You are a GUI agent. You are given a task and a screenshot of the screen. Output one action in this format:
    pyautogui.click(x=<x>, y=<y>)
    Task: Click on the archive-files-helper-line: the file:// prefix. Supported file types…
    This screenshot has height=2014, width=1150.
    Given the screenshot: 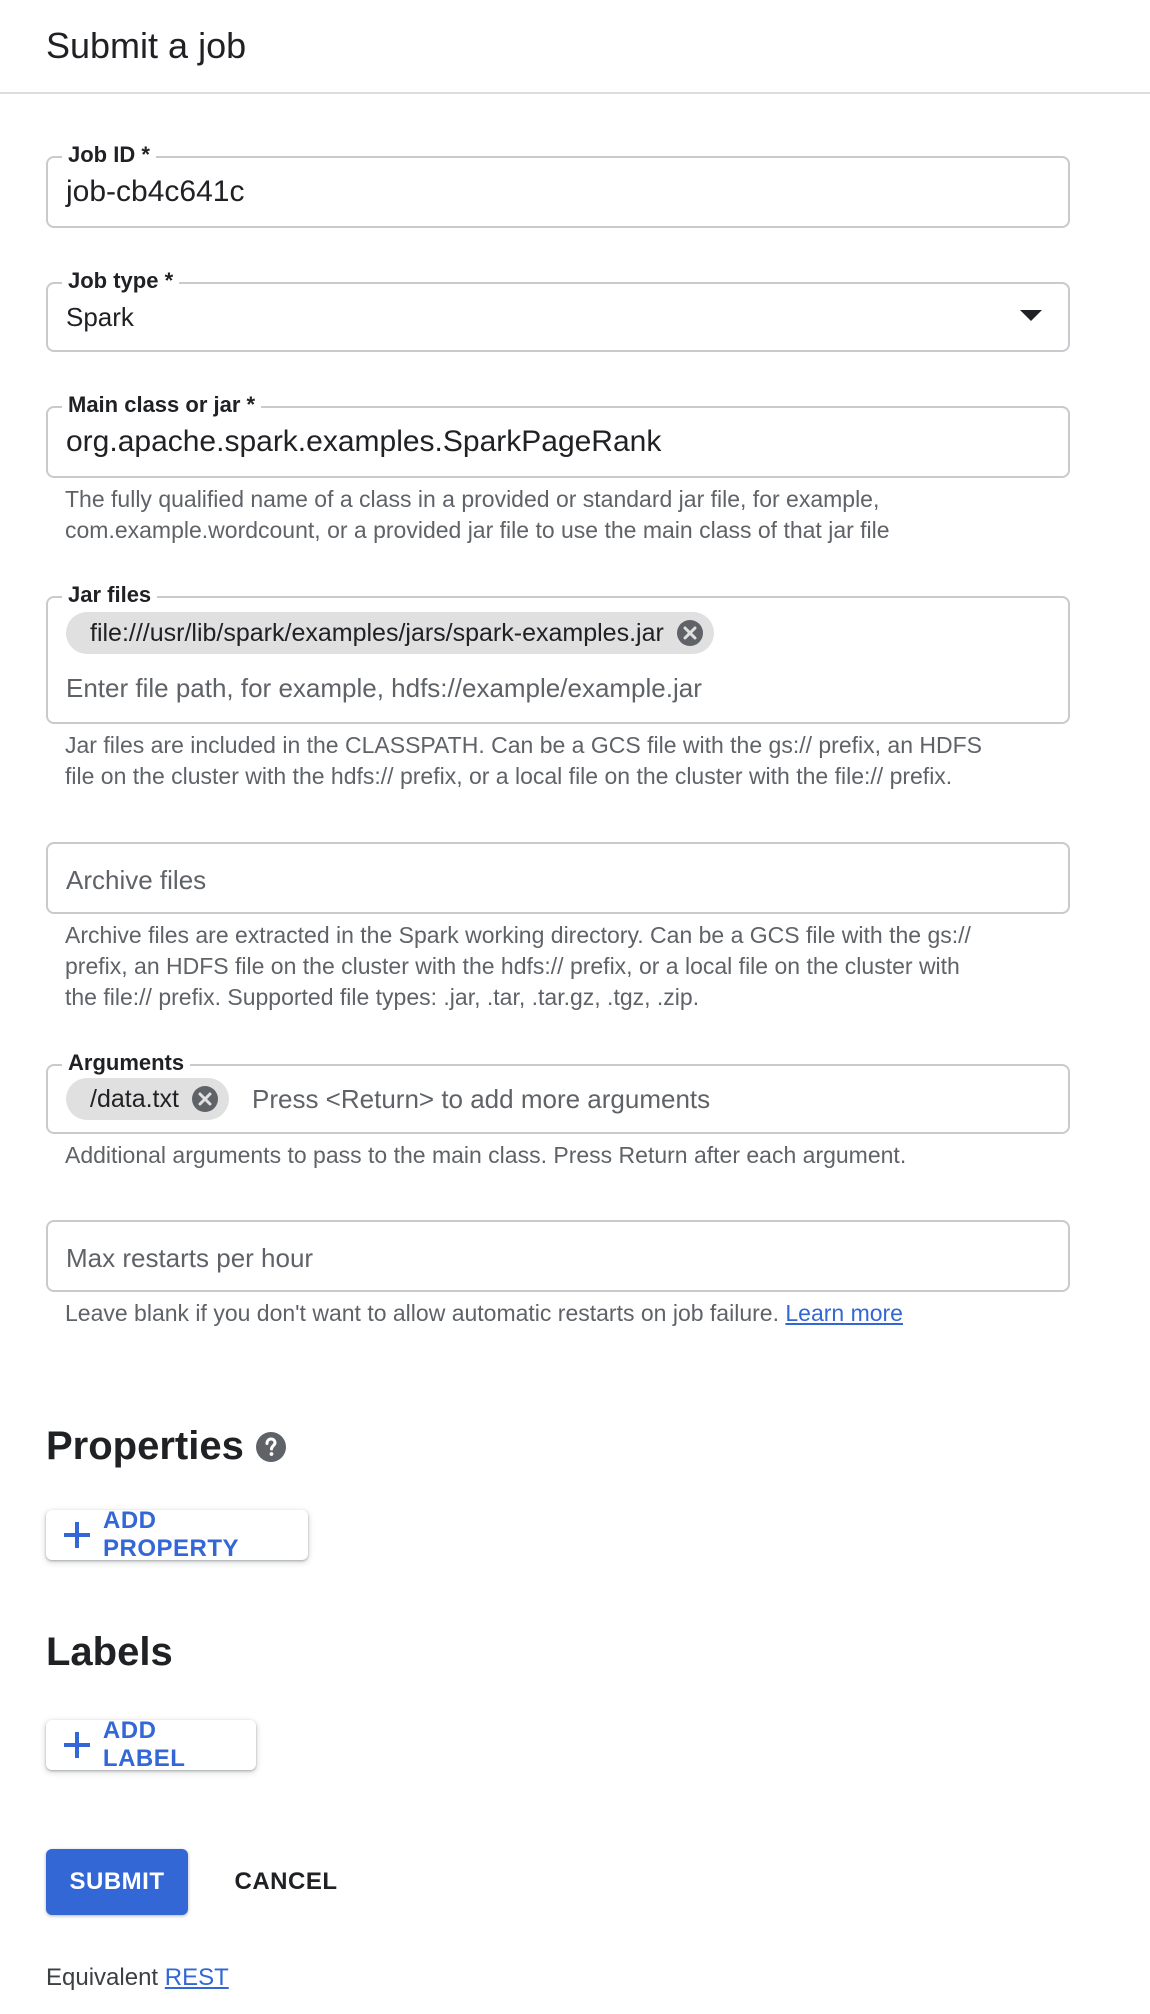 What is the action you would take?
    pyautogui.click(x=382, y=997)
    